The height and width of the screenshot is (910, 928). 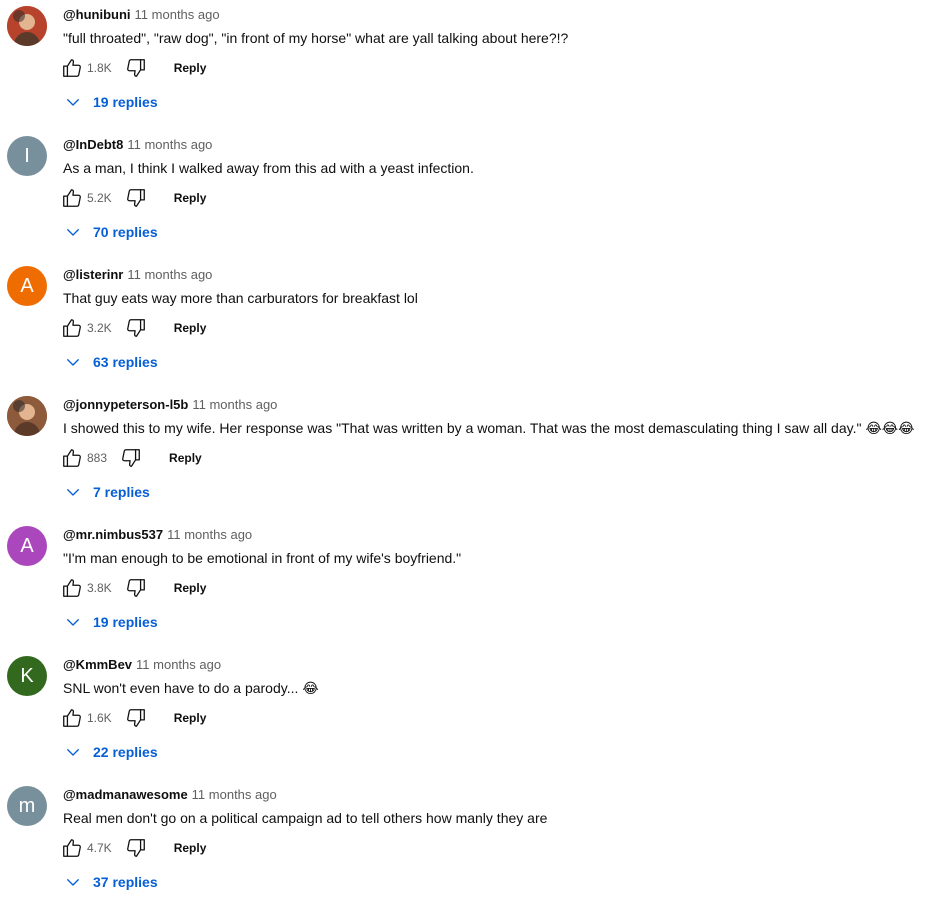 I want to click on author-name: @hunibuni, so click(x=97, y=14).